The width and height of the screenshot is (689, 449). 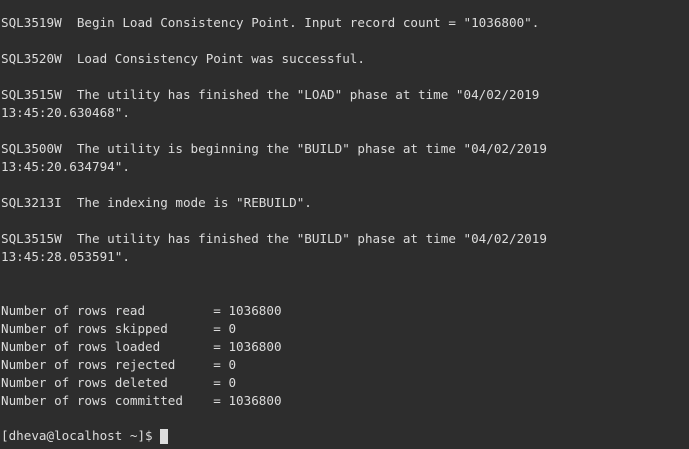 I want to click on output-line: 13:45:20.630468"., so click(x=65, y=112).